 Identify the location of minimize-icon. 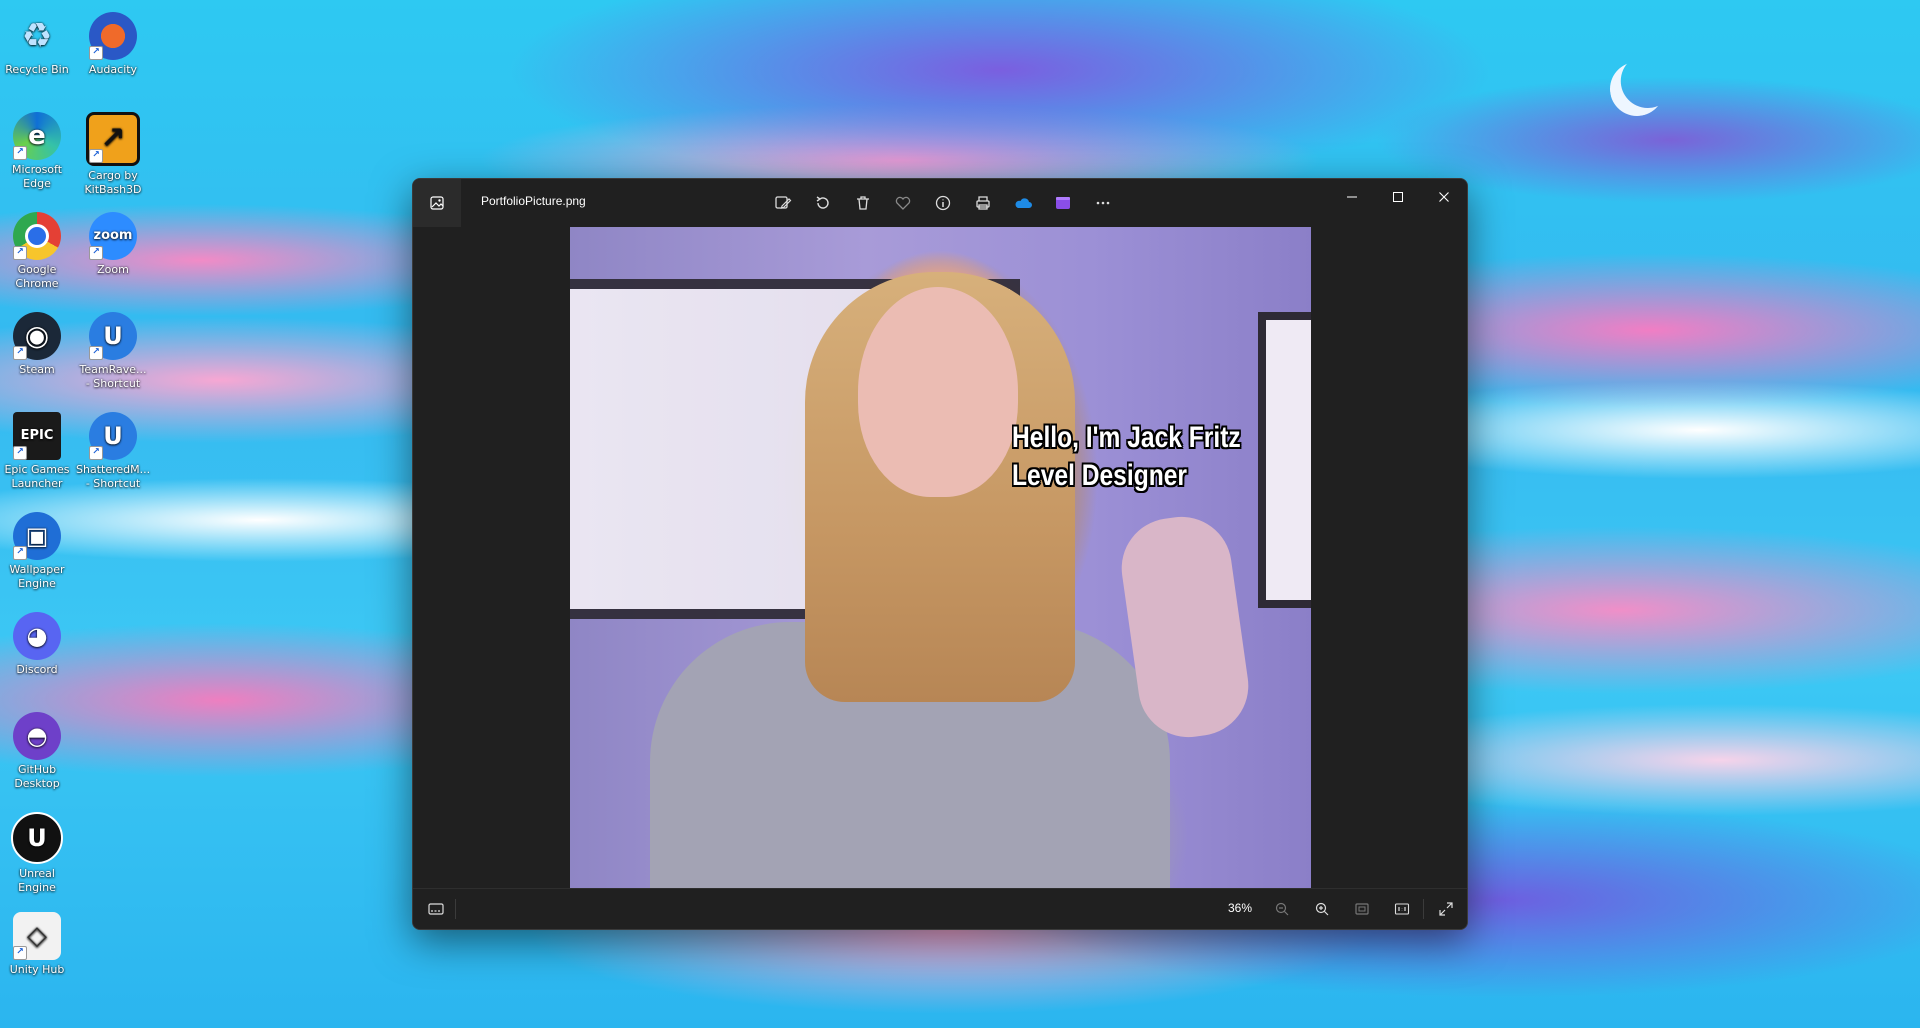
(1352, 197).